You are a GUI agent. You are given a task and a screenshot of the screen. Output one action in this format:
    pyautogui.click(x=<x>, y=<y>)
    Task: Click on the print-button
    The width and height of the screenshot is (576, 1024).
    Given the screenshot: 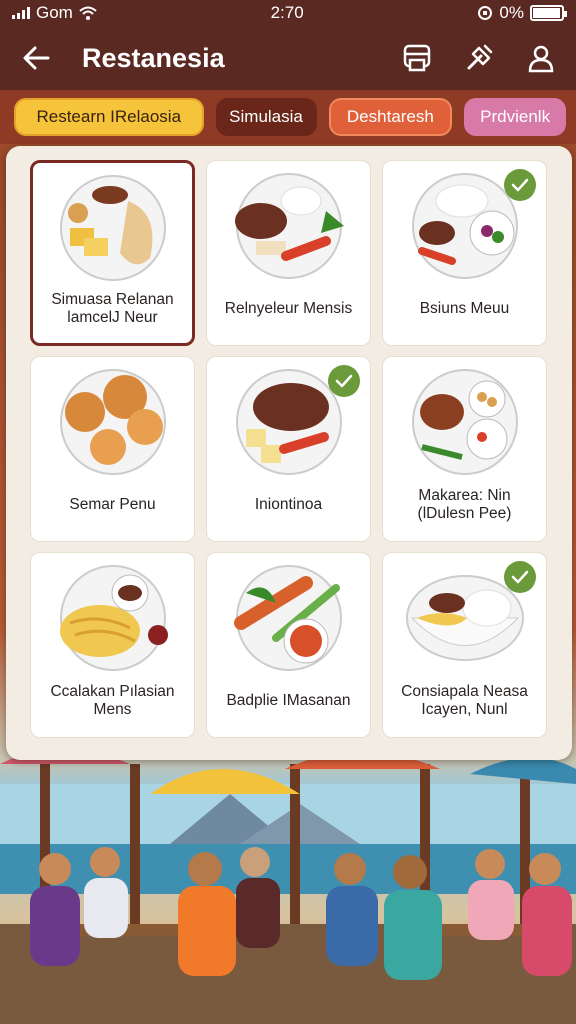 What is the action you would take?
    pyautogui.click(x=417, y=58)
    